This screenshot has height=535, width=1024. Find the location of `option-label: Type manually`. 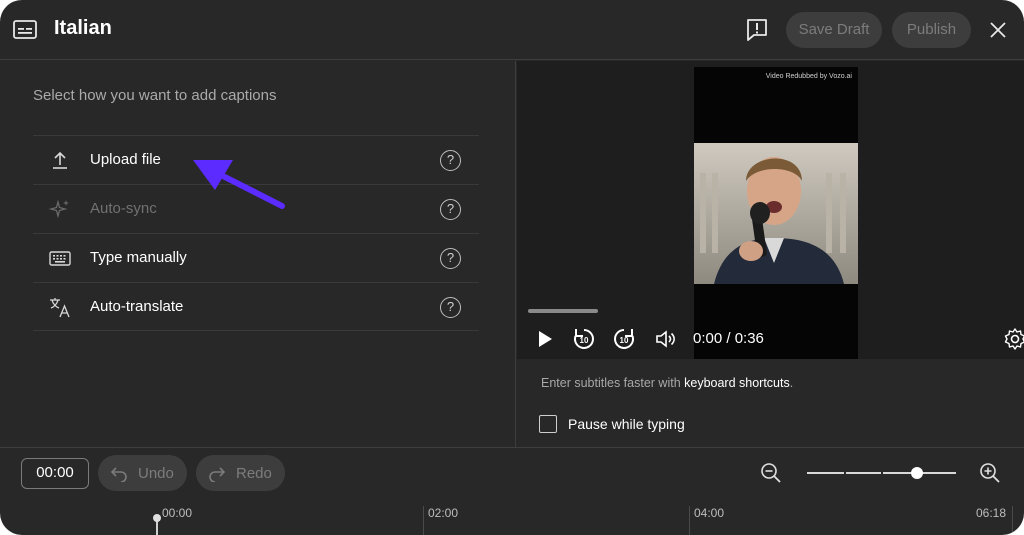

option-label: Type manually is located at coordinates (138, 257).